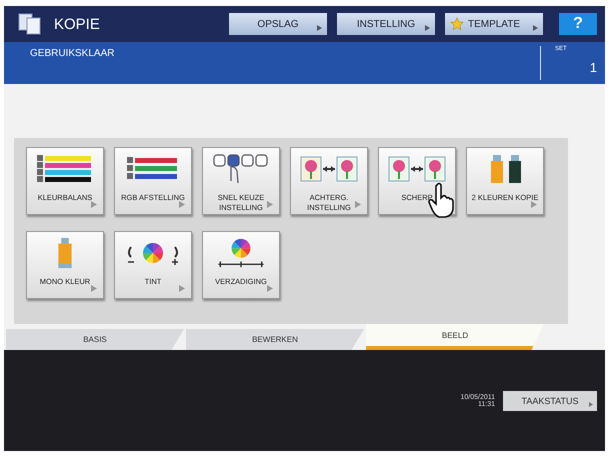 Image resolution: width=609 pixels, height=457 pixels. Describe the element at coordinates (457, 24) in the screenshot. I see `star-icon` at that location.